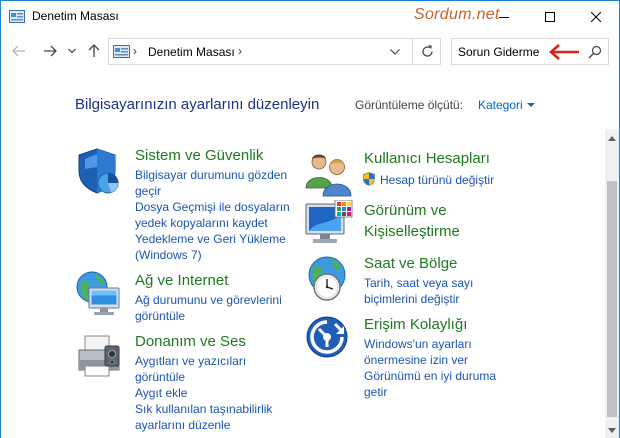 The width and height of the screenshot is (620, 438). What do you see at coordinates (329, 174) in the screenshot?
I see `users-icon` at bounding box center [329, 174].